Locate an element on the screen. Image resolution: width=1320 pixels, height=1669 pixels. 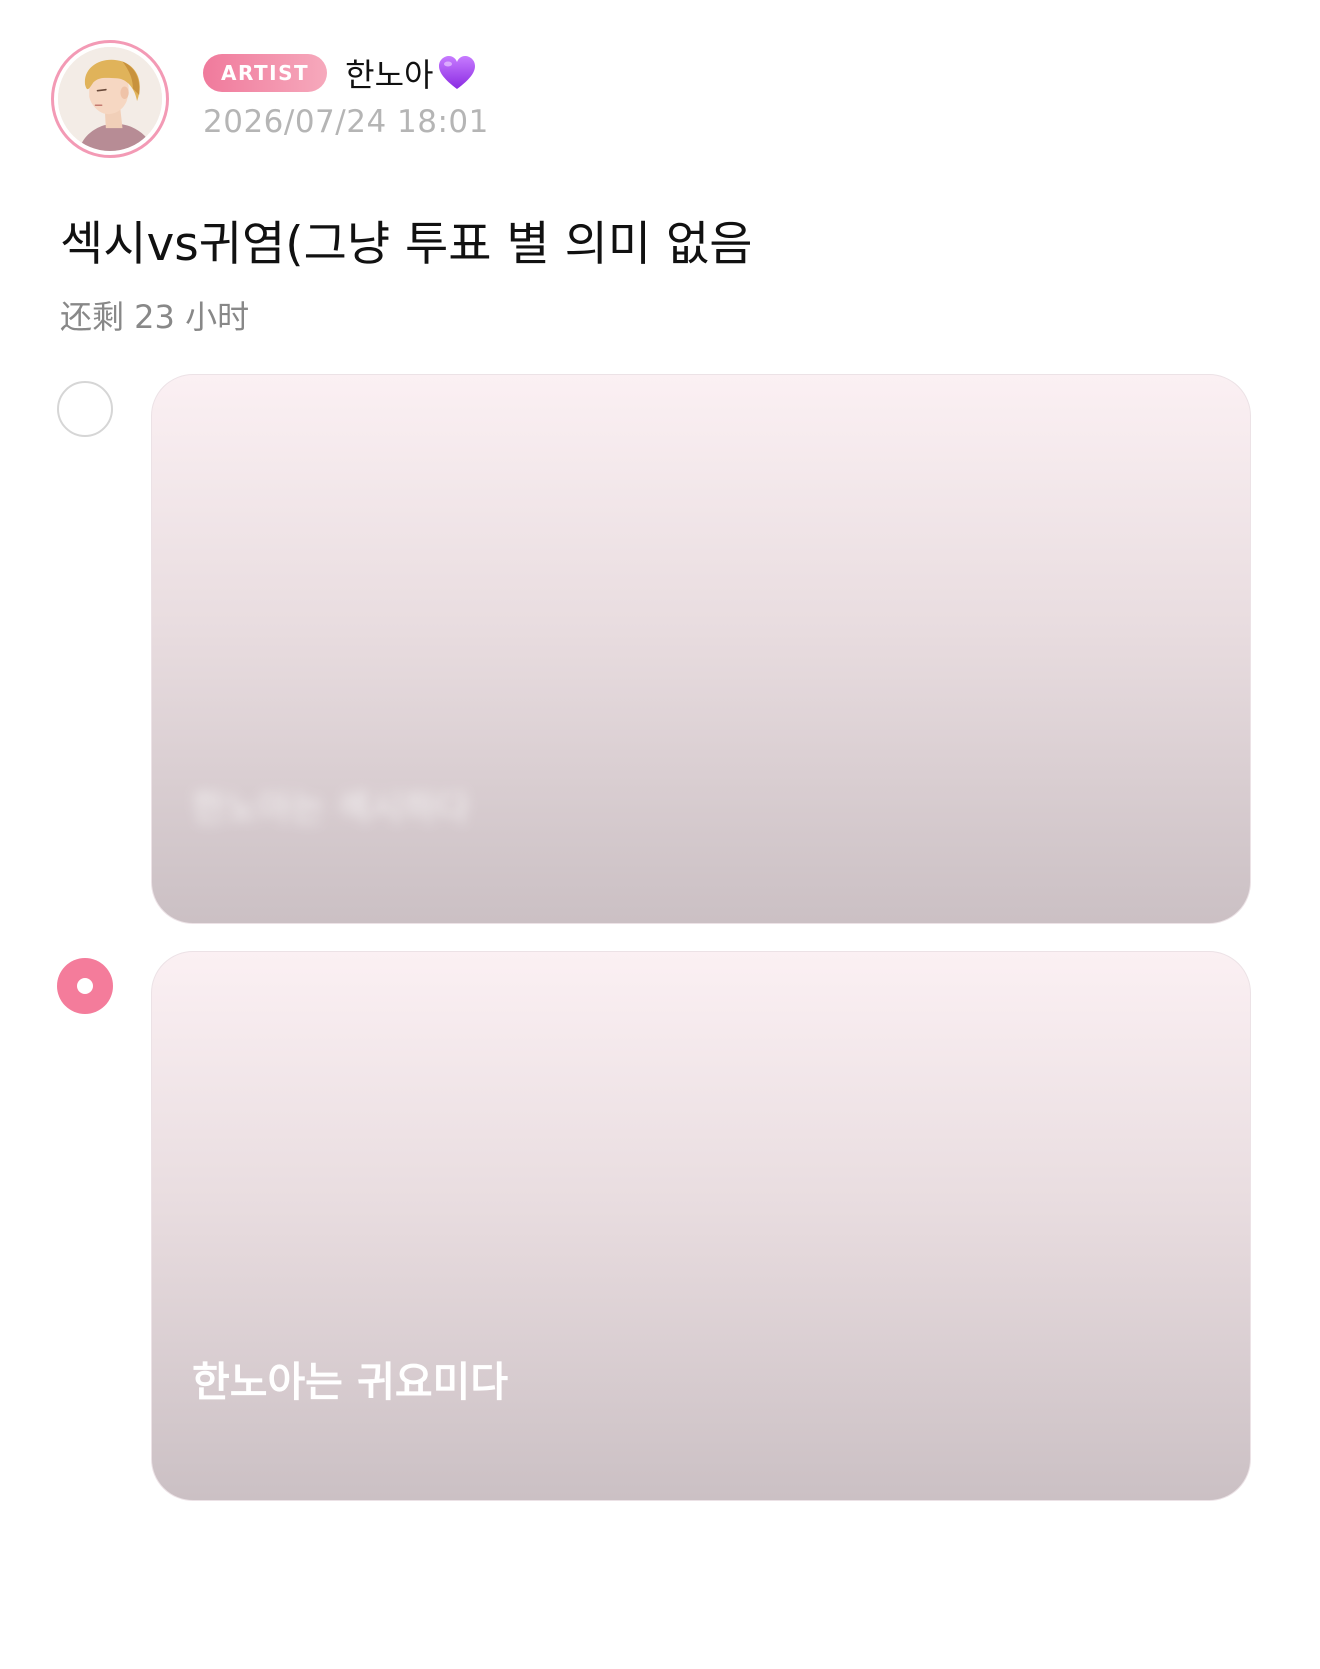
post-timestamp: 2026/07/24 18:01 is located at coordinates (346, 122).